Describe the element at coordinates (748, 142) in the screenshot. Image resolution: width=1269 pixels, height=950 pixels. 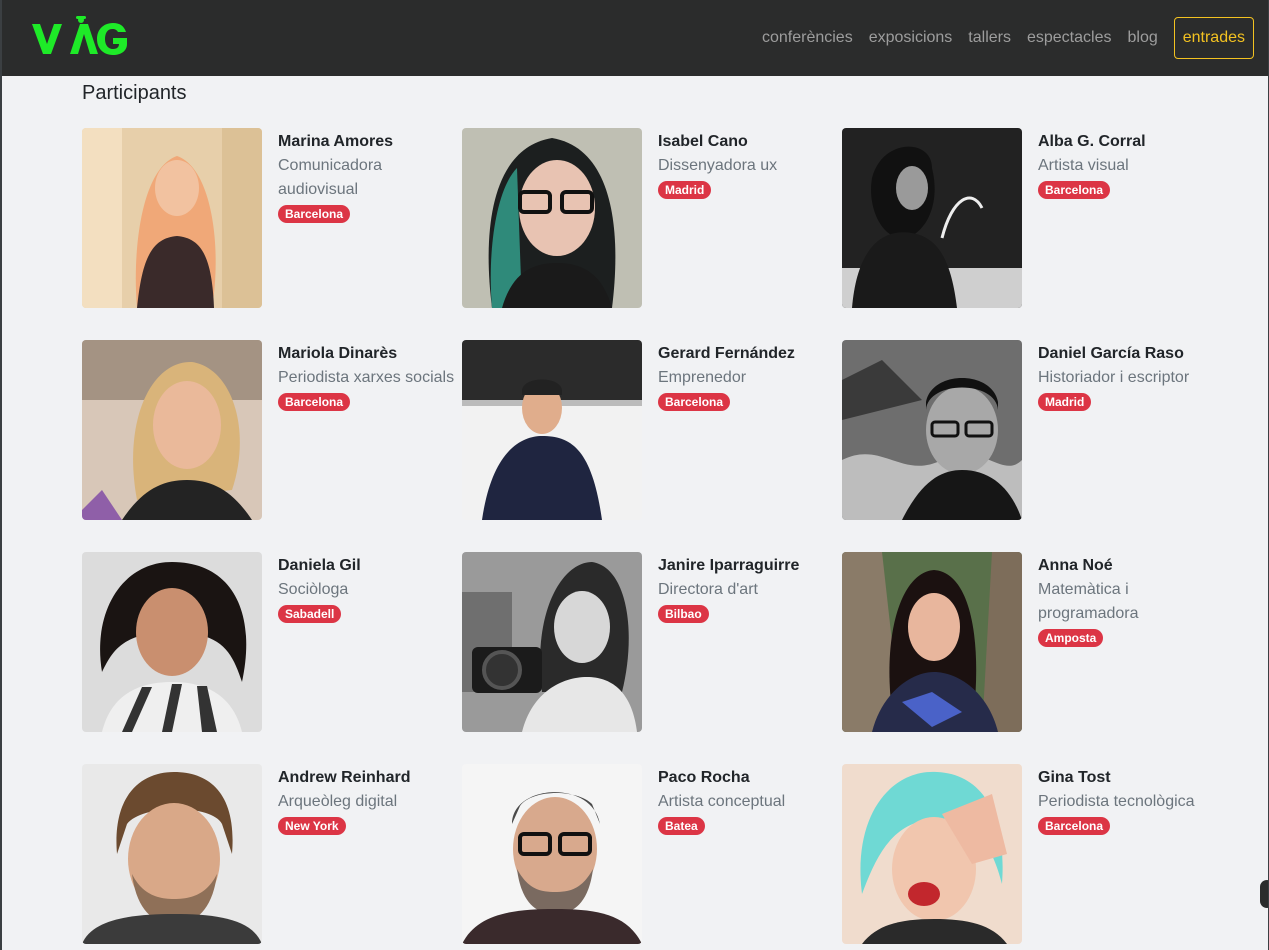
I see `participant-name: Isabel Cano` at that location.